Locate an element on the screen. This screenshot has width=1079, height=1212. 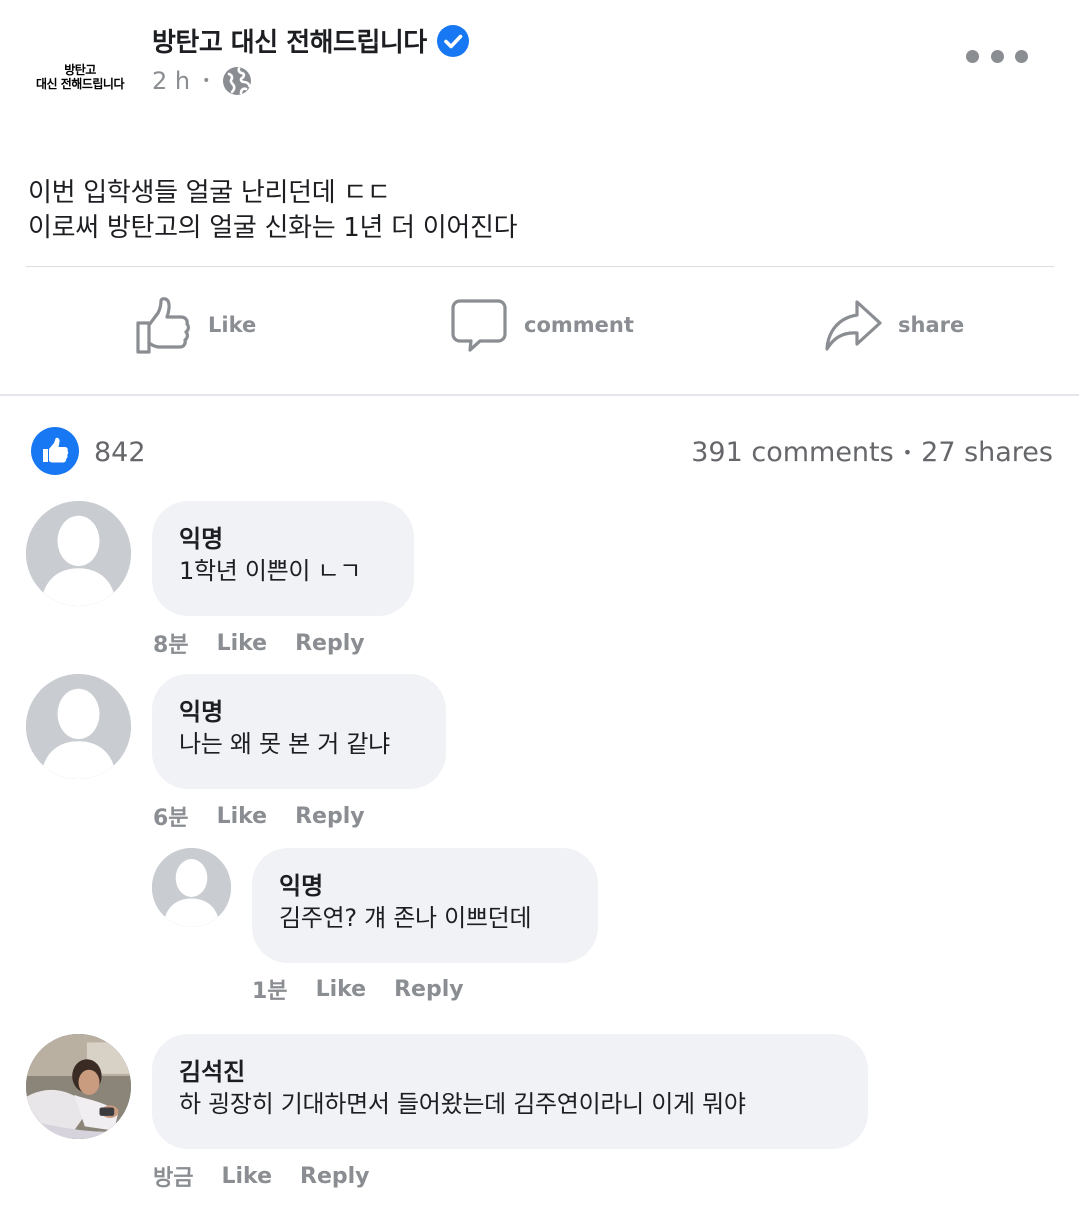
comment-time: 8분 is located at coordinates (171, 643).